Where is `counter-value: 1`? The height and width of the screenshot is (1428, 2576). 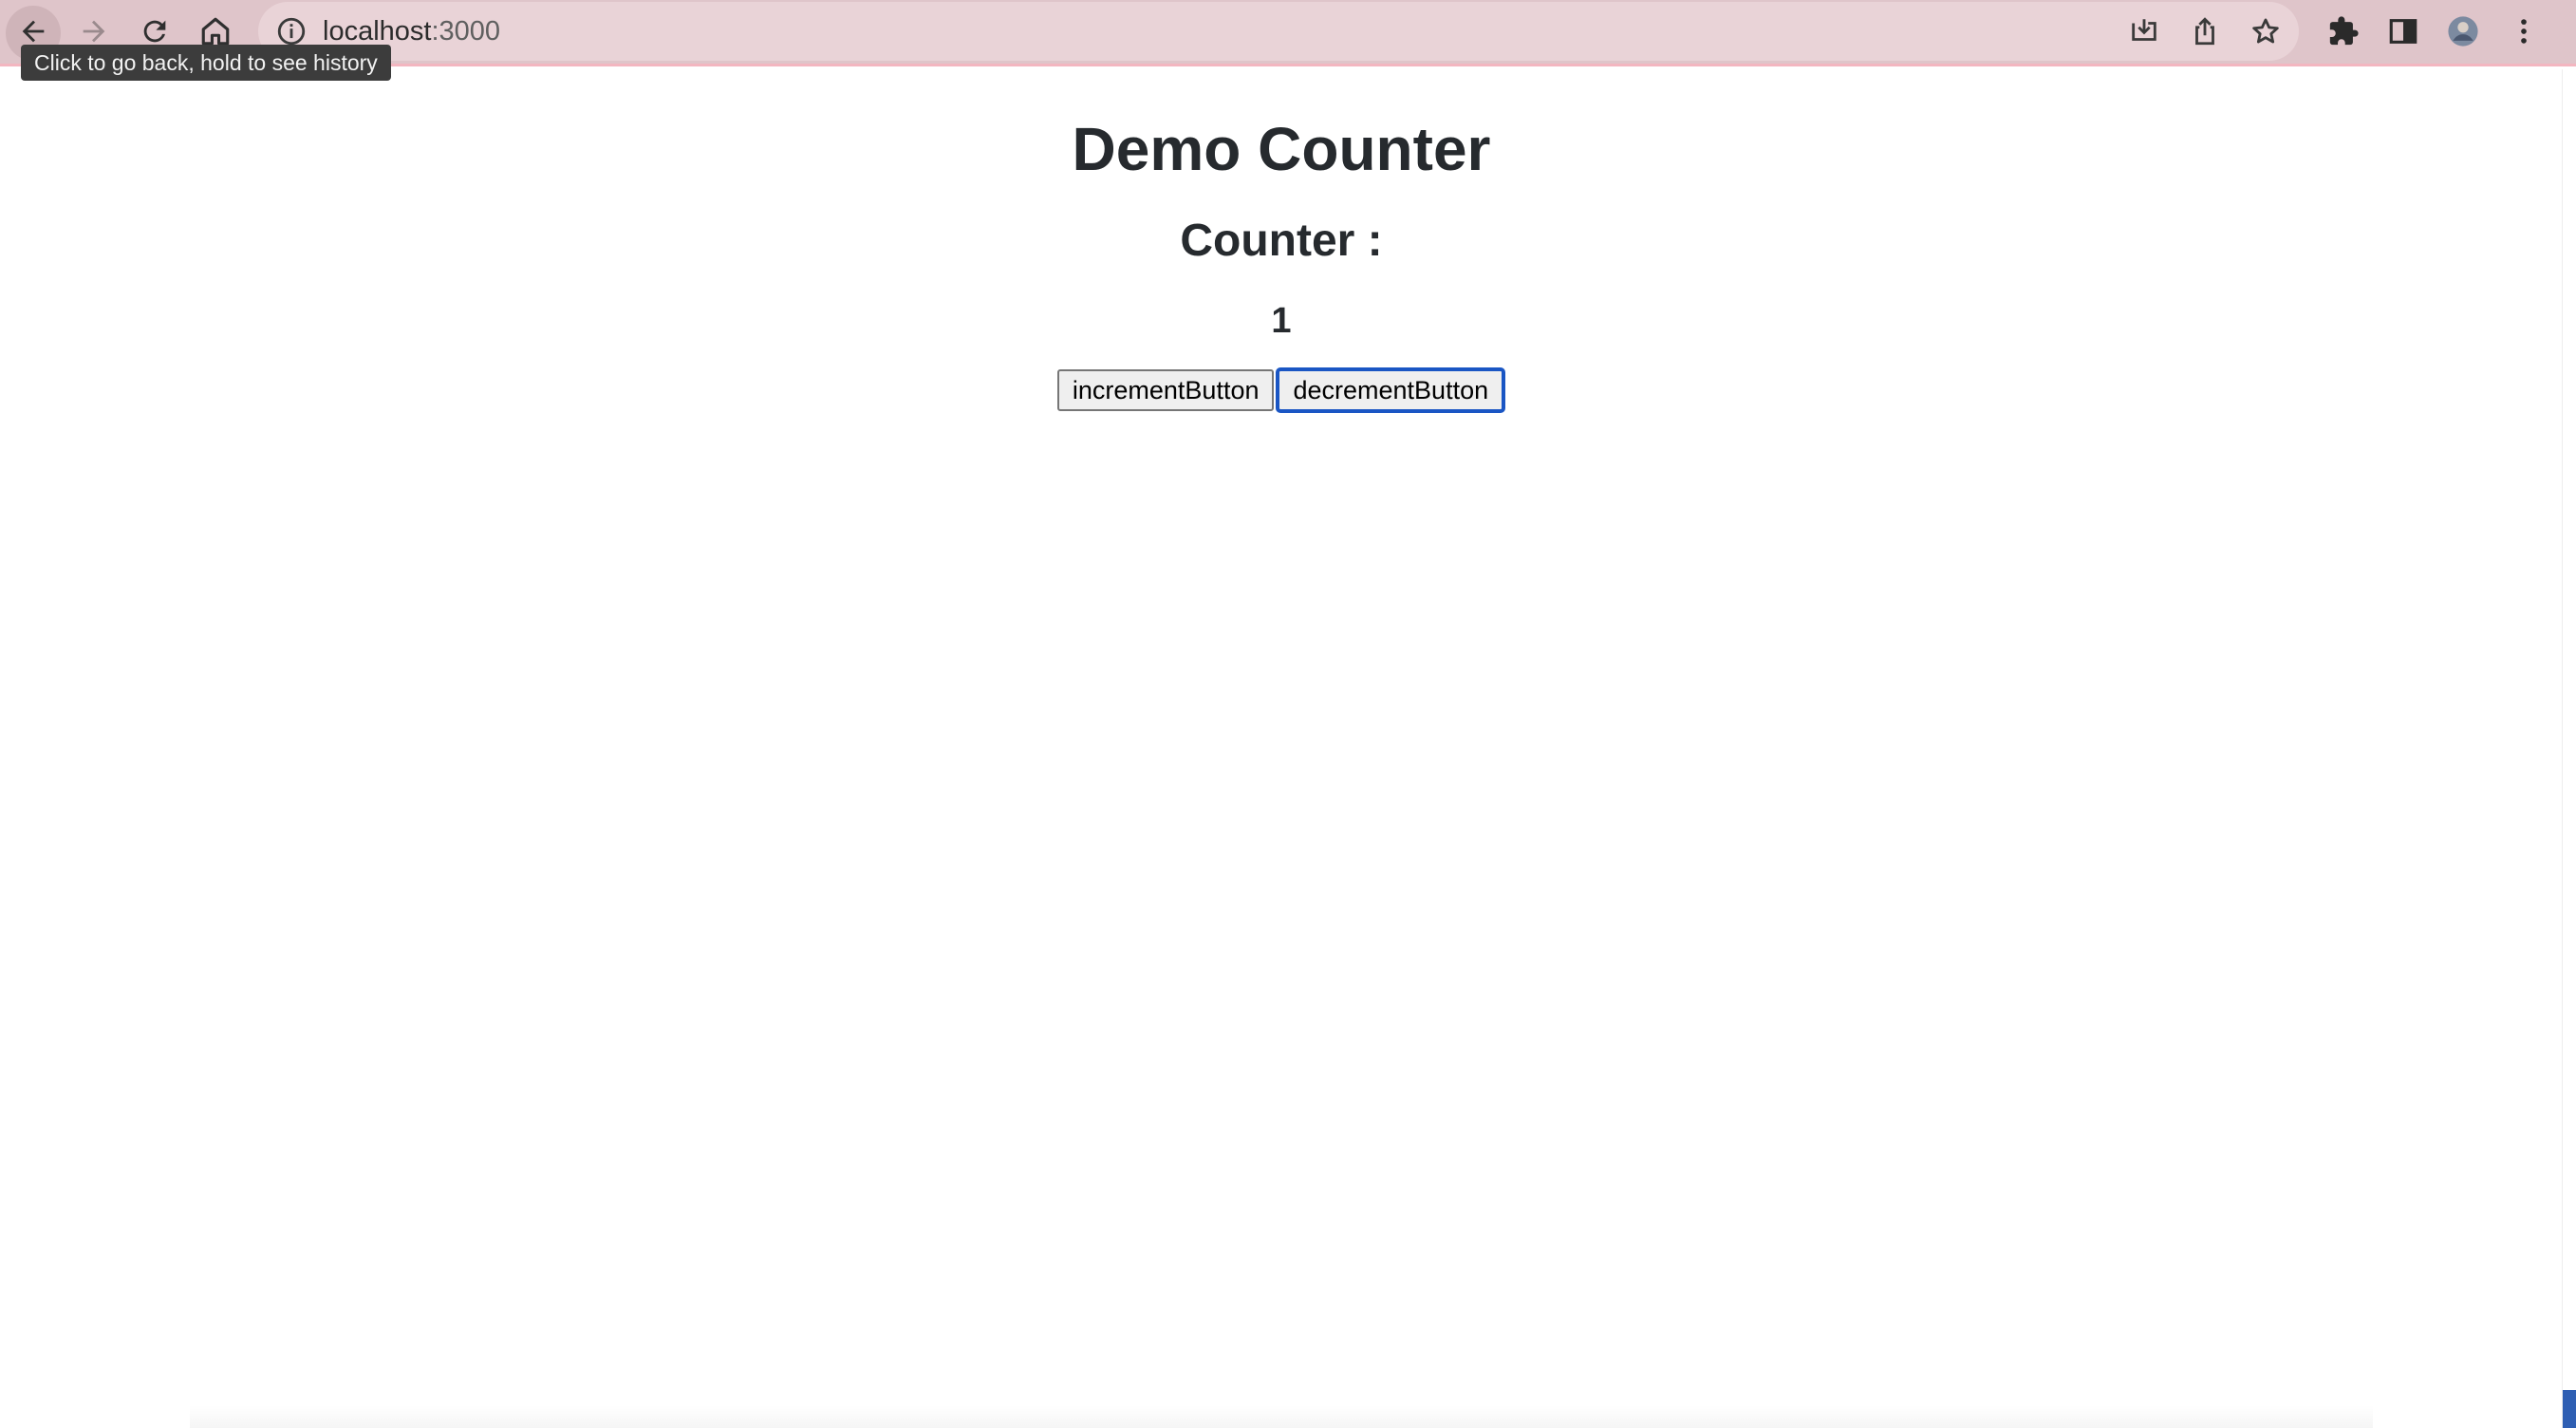 counter-value: 1 is located at coordinates (1281, 321).